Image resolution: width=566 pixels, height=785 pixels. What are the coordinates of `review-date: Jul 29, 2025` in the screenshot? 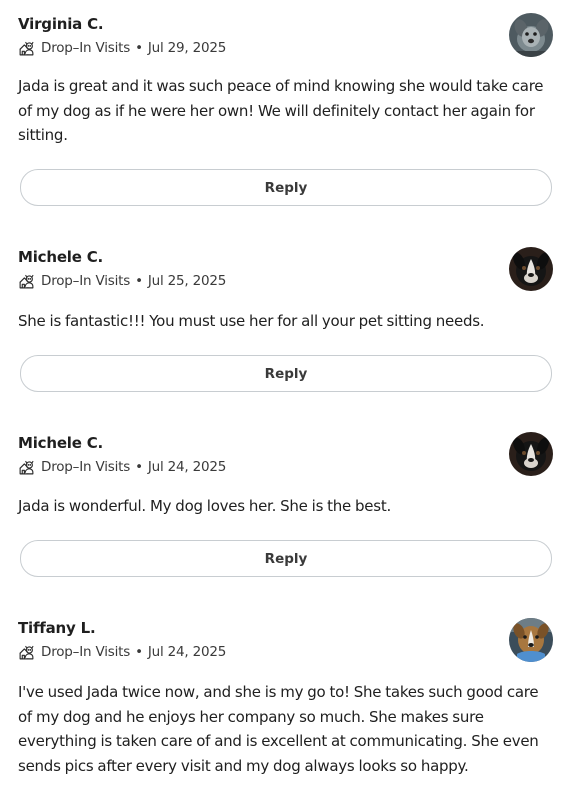 It's located at (187, 48).